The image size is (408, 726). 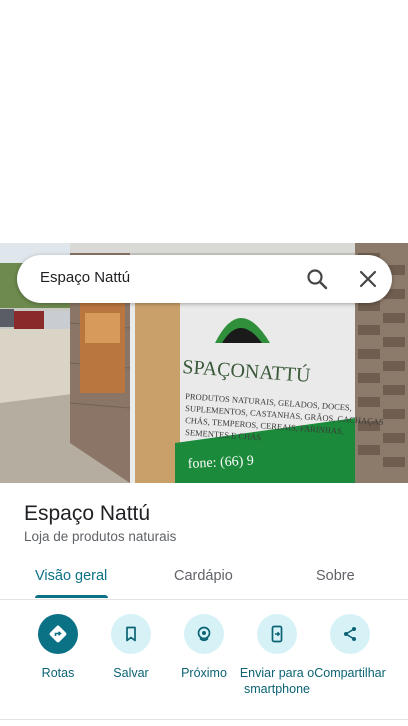 What do you see at coordinates (350, 634) in the screenshot?
I see `share-icon` at bounding box center [350, 634].